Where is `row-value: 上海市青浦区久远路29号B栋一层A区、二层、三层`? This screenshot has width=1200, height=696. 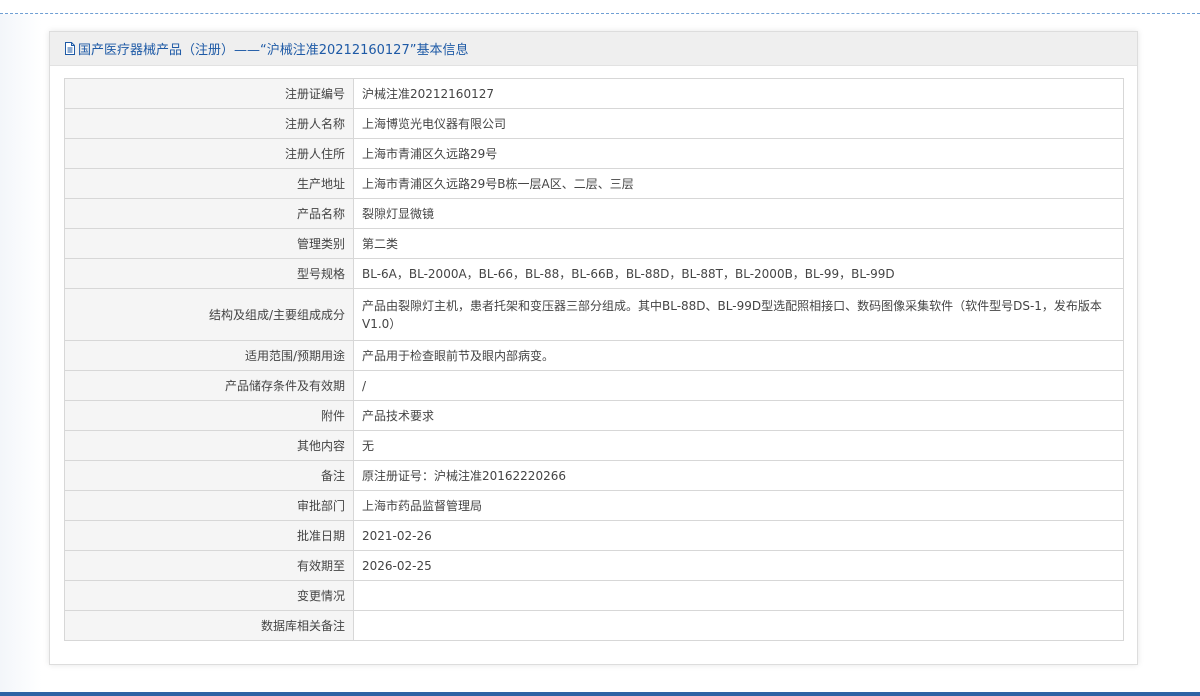 row-value: 上海市青浦区久远路29号B栋一层A区、二层、三层 is located at coordinates (738, 183).